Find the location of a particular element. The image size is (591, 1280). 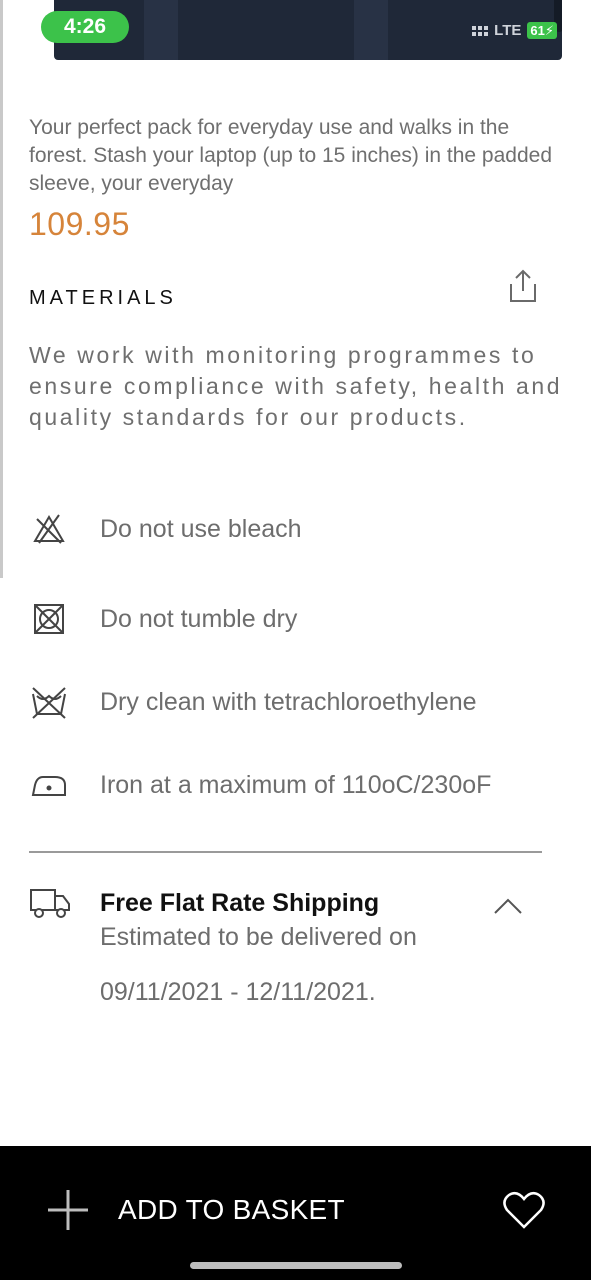

product-price: 109.95 is located at coordinates (79, 224).